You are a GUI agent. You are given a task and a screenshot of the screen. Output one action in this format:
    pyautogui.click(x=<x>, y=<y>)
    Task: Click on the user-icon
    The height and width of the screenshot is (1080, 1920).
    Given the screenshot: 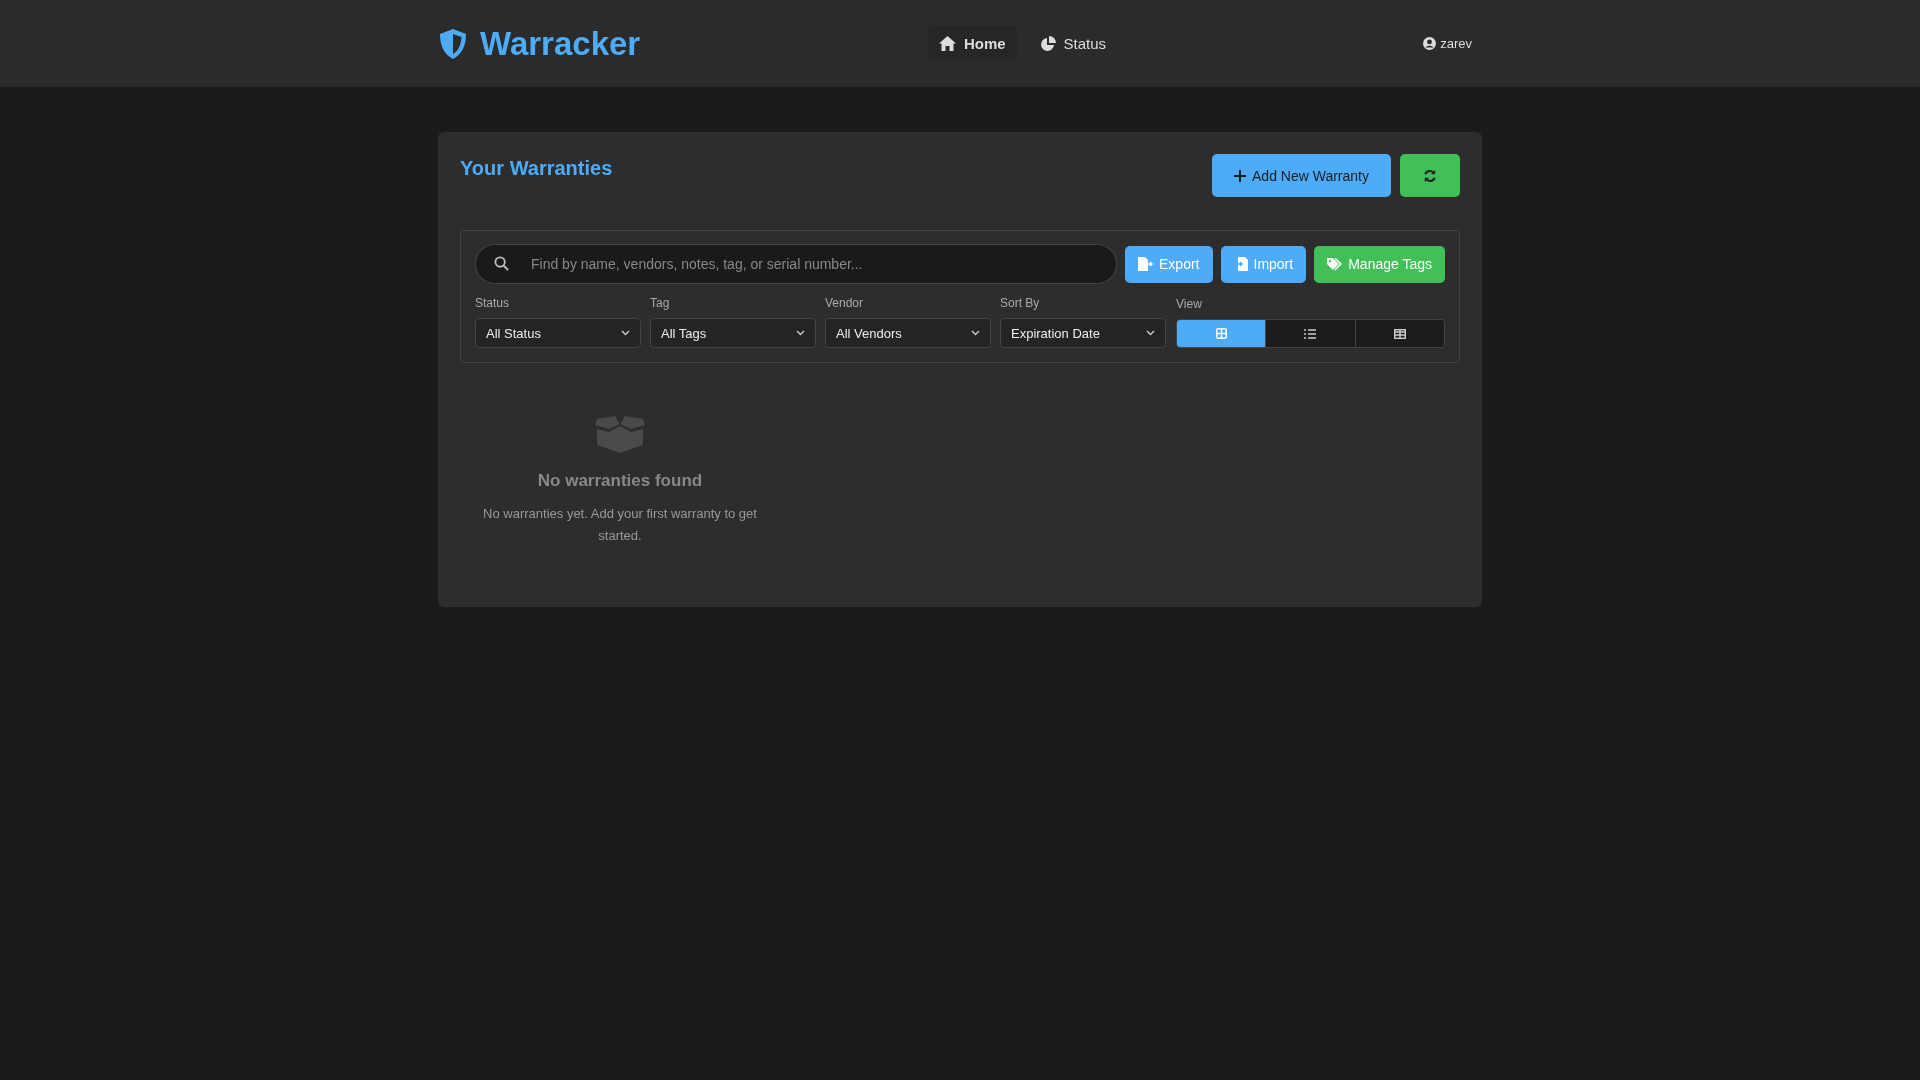 What is the action you would take?
    pyautogui.click(x=1430, y=43)
    